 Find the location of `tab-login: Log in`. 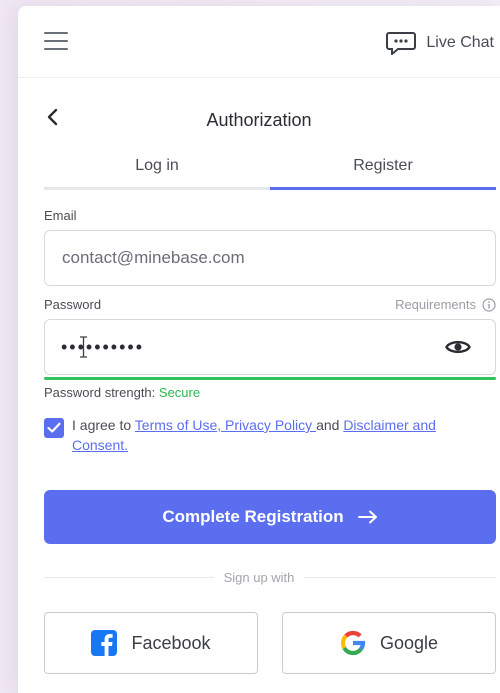

tab-login: Log in is located at coordinates (157, 167).